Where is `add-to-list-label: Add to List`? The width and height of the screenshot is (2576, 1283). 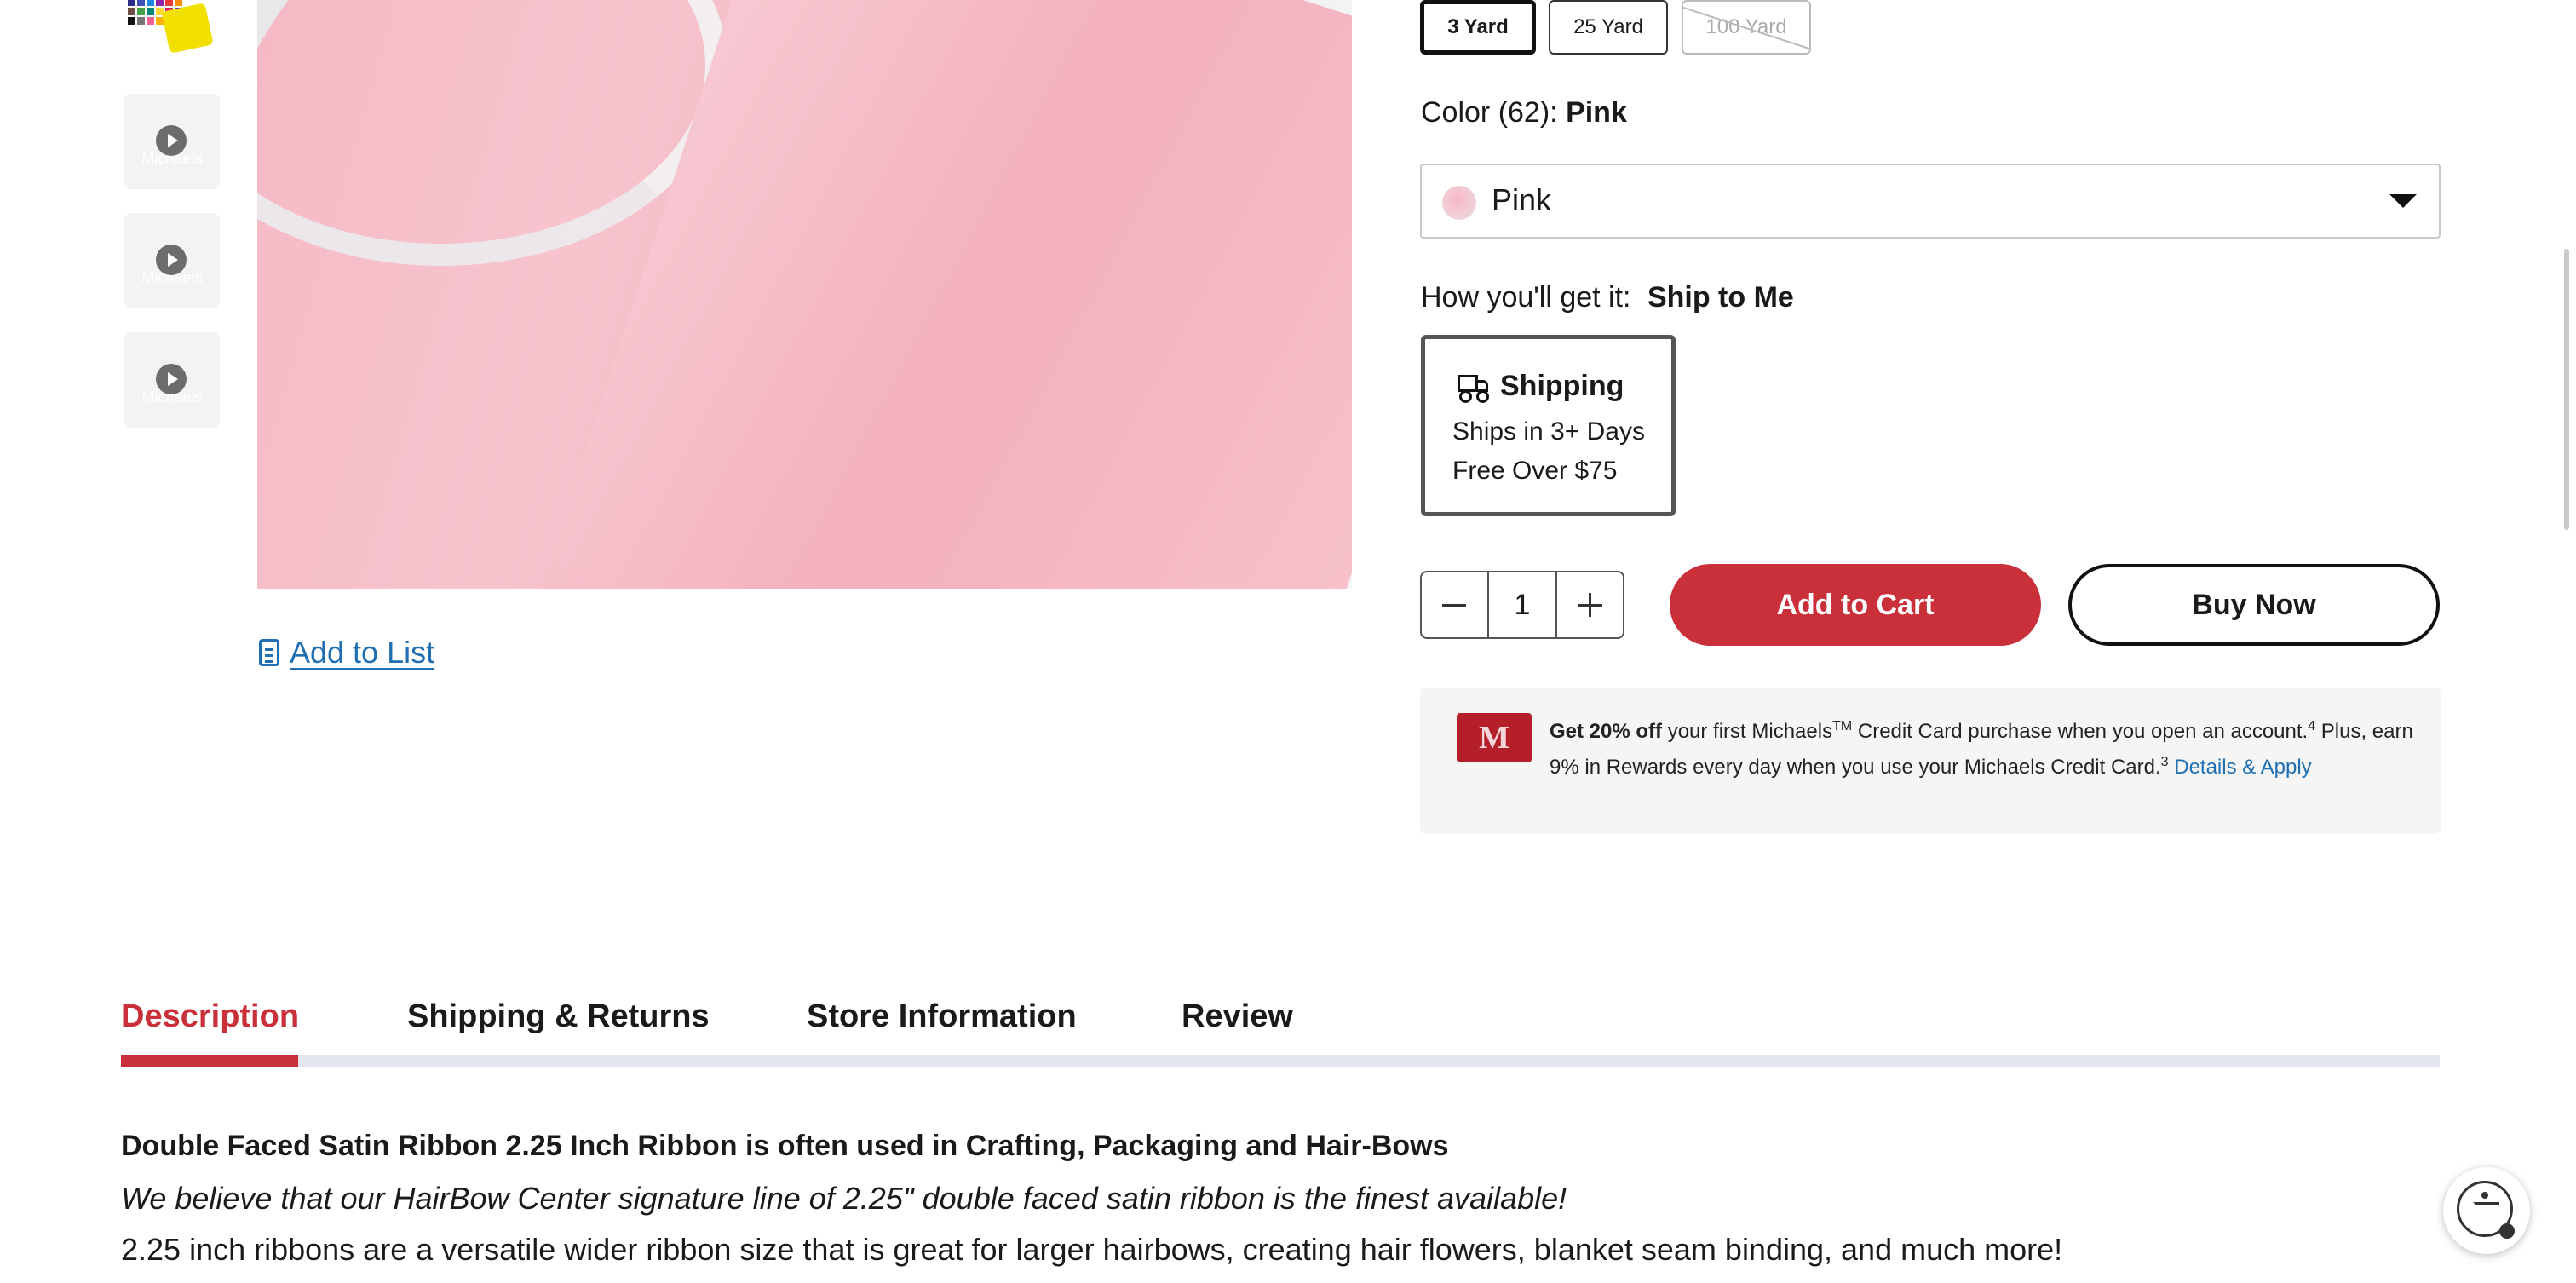
add-to-list-label: Add to List is located at coordinates (363, 652).